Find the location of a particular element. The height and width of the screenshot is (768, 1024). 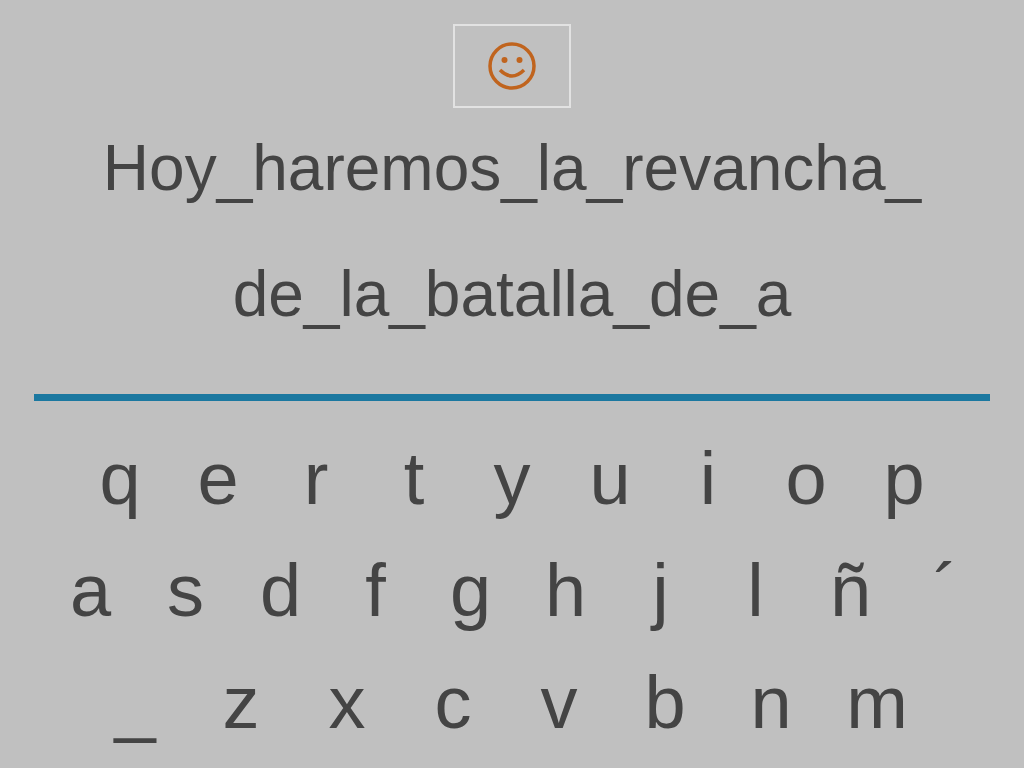

letter-key: m is located at coordinates (877, 703).